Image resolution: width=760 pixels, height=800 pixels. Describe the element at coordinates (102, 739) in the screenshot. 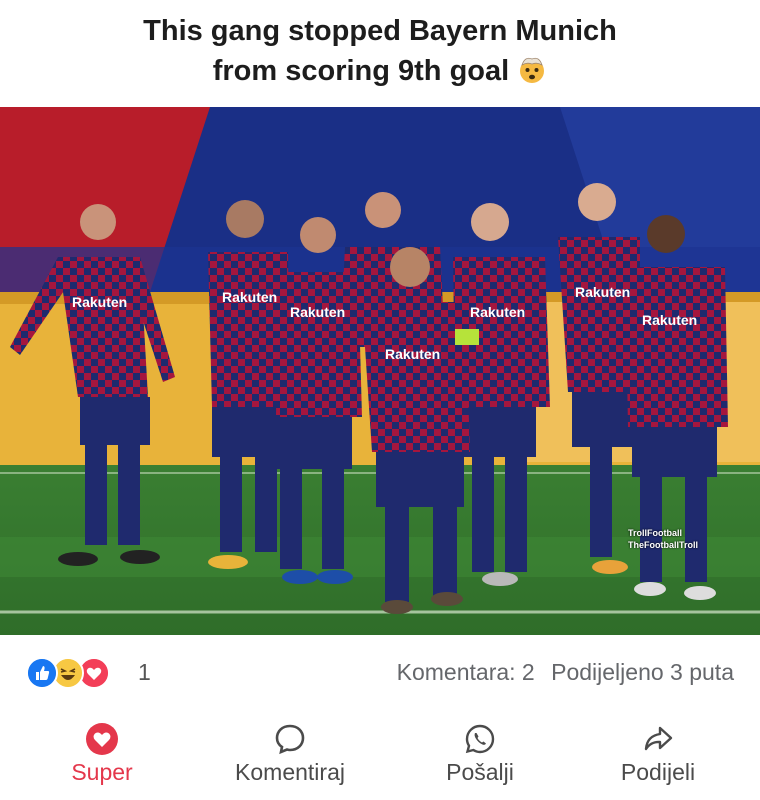

I see `heart-icon` at that location.